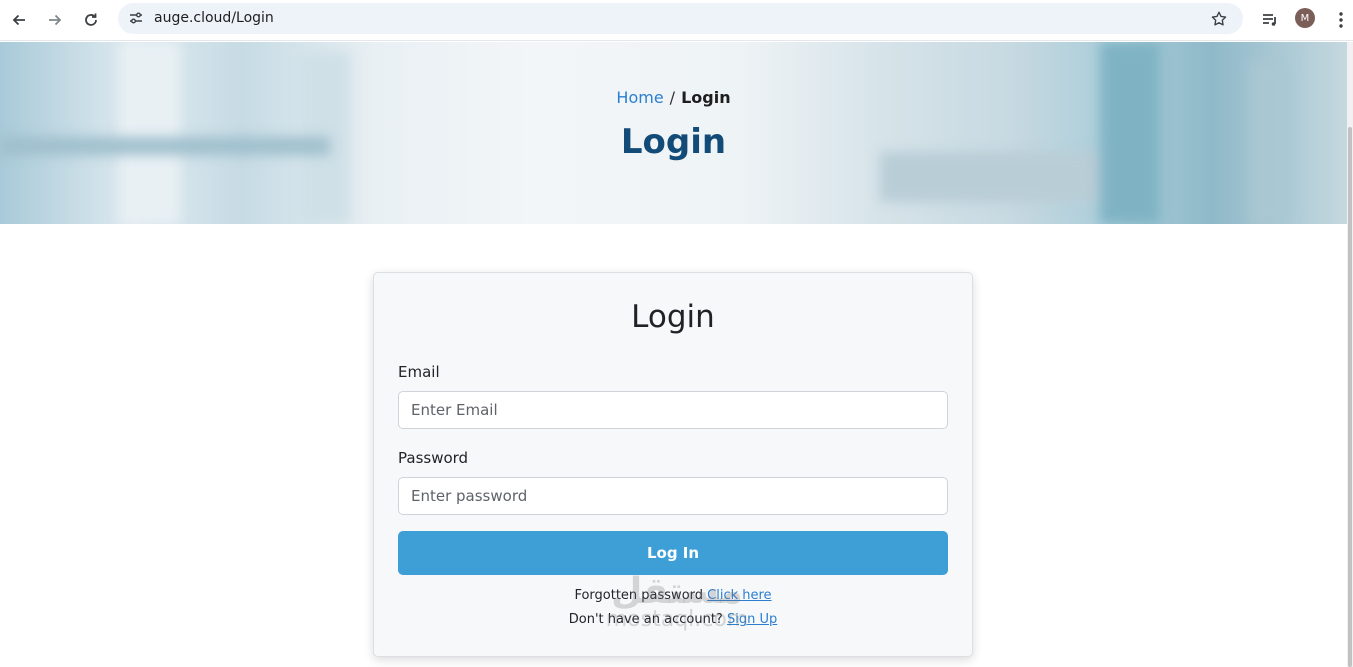  What do you see at coordinates (1270, 20) in the screenshot?
I see `media-control-icon` at bounding box center [1270, 20].